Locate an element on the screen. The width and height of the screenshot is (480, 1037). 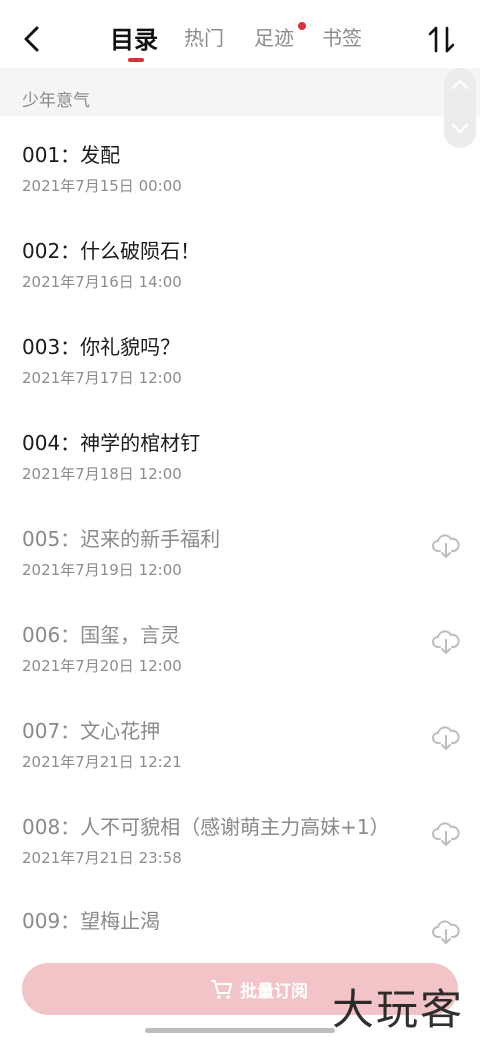
chapter-item-locked: 006：国玺，言灵 2021年7月20日 12:00 is located at coordinates (240, 667).